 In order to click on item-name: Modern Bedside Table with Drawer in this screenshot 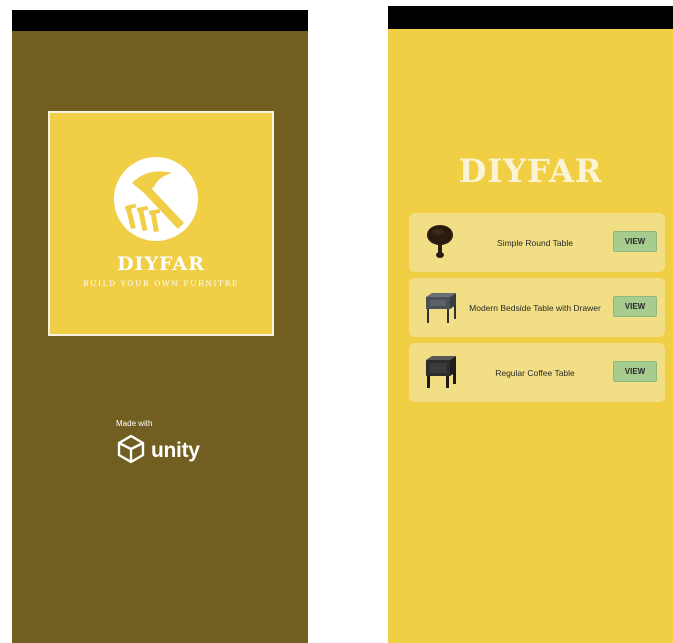, I will do `click(535, 307)`.